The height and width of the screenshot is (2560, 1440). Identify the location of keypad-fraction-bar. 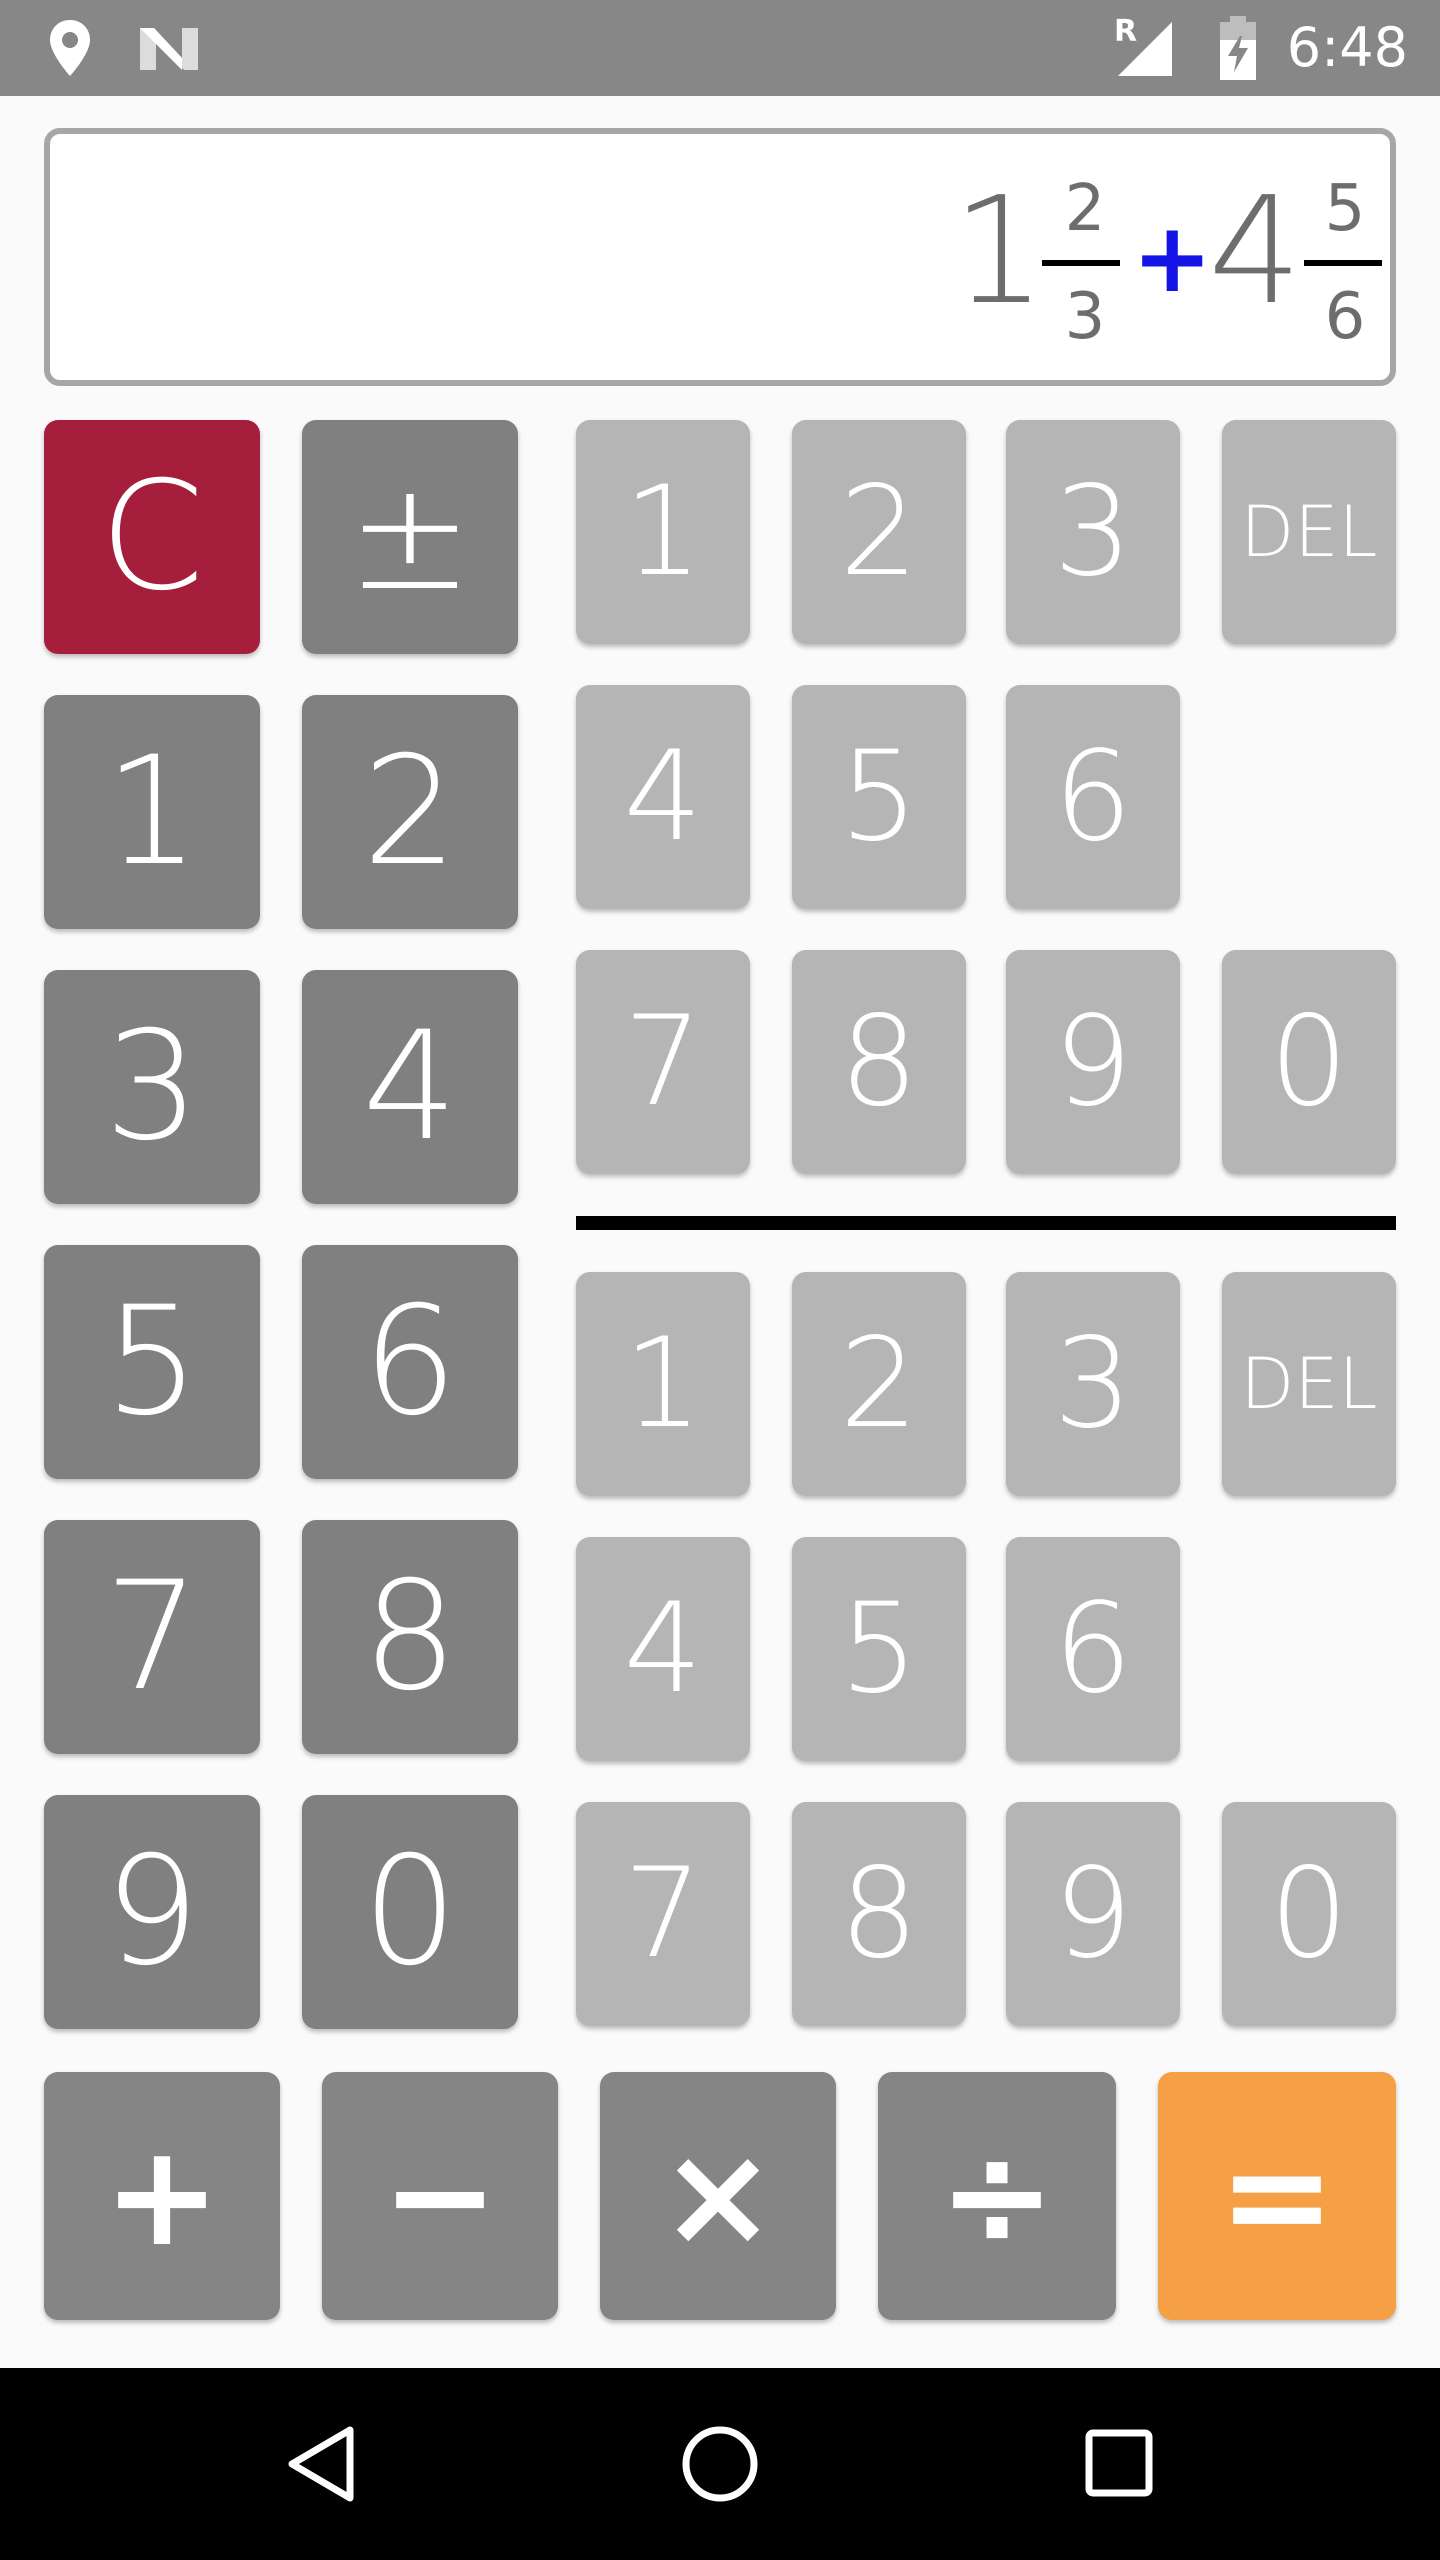
(986, 1223).